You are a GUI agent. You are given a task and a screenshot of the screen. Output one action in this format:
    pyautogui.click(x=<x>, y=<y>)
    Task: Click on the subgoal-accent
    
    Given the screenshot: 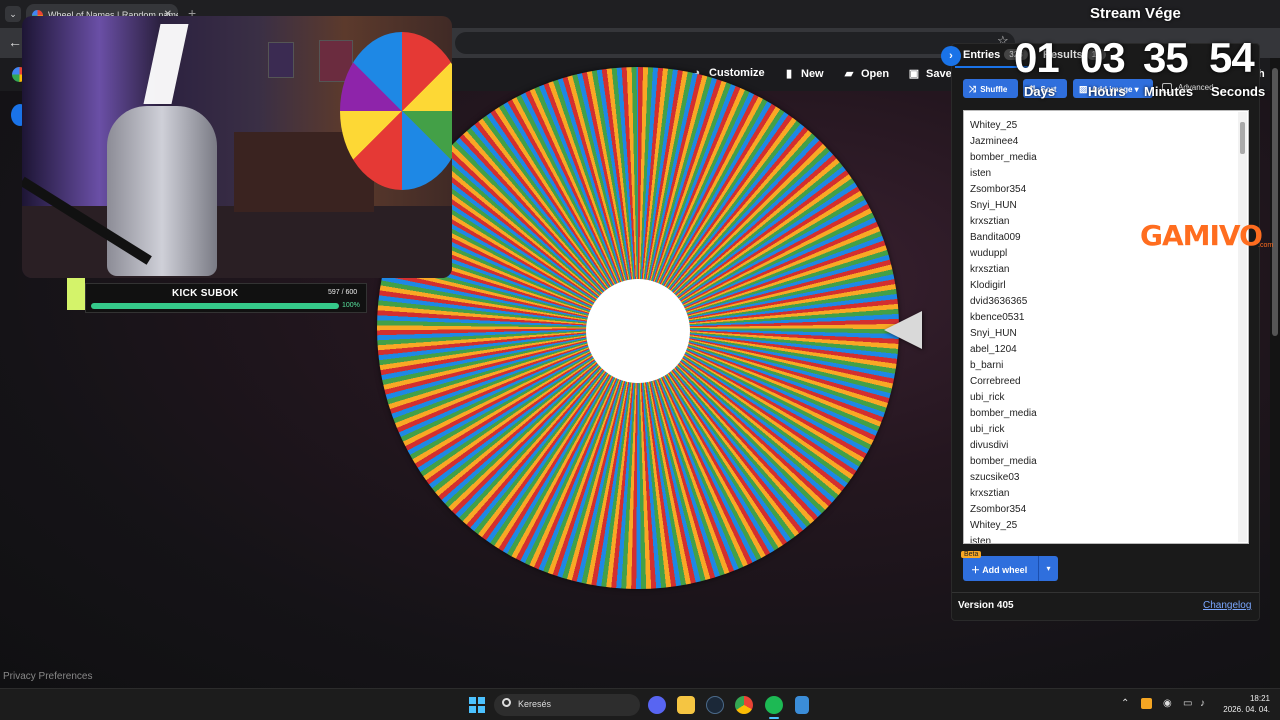 What is the action you would take?
    pyautogui.click(x=76, y=294)
    